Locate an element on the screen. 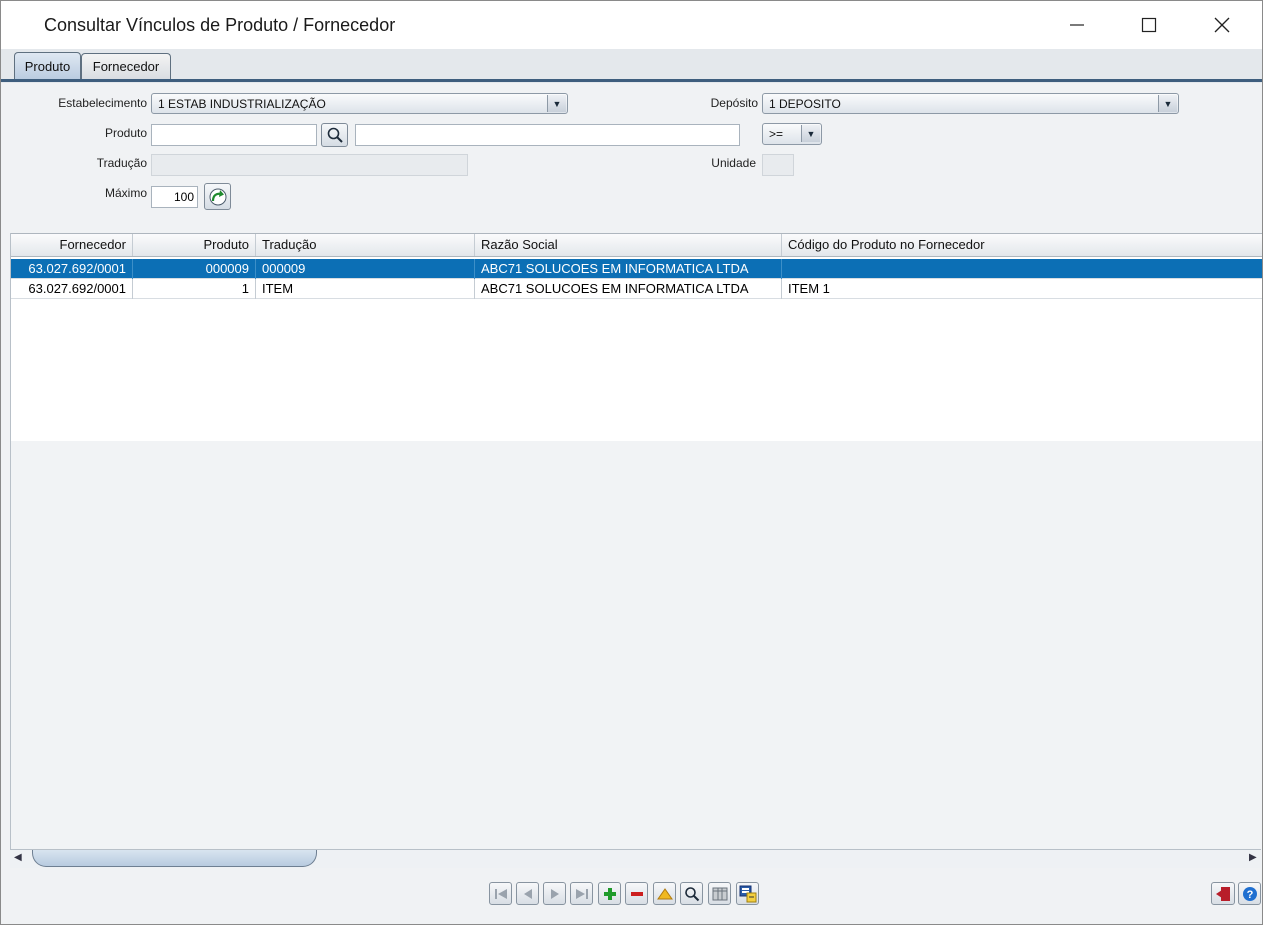 Image resolution: width=1263 pixels, height=925 pixels. produto-search-button is located at coordinates (334, 135).